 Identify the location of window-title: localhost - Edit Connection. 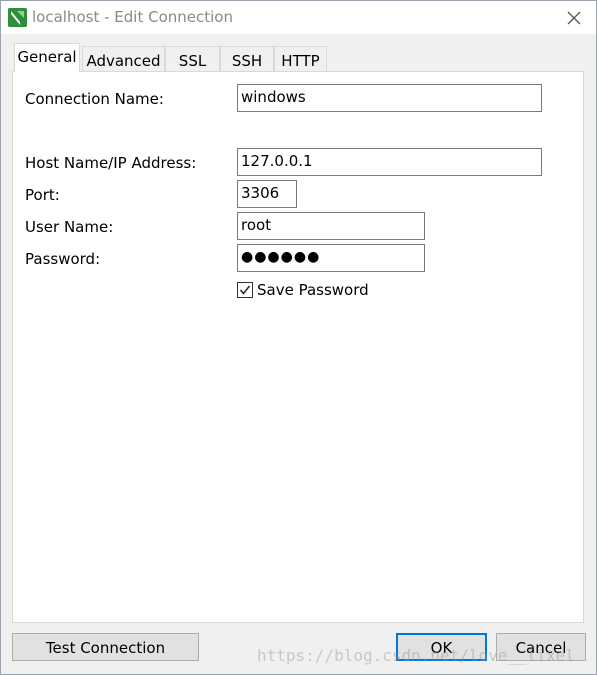
(132, 17).